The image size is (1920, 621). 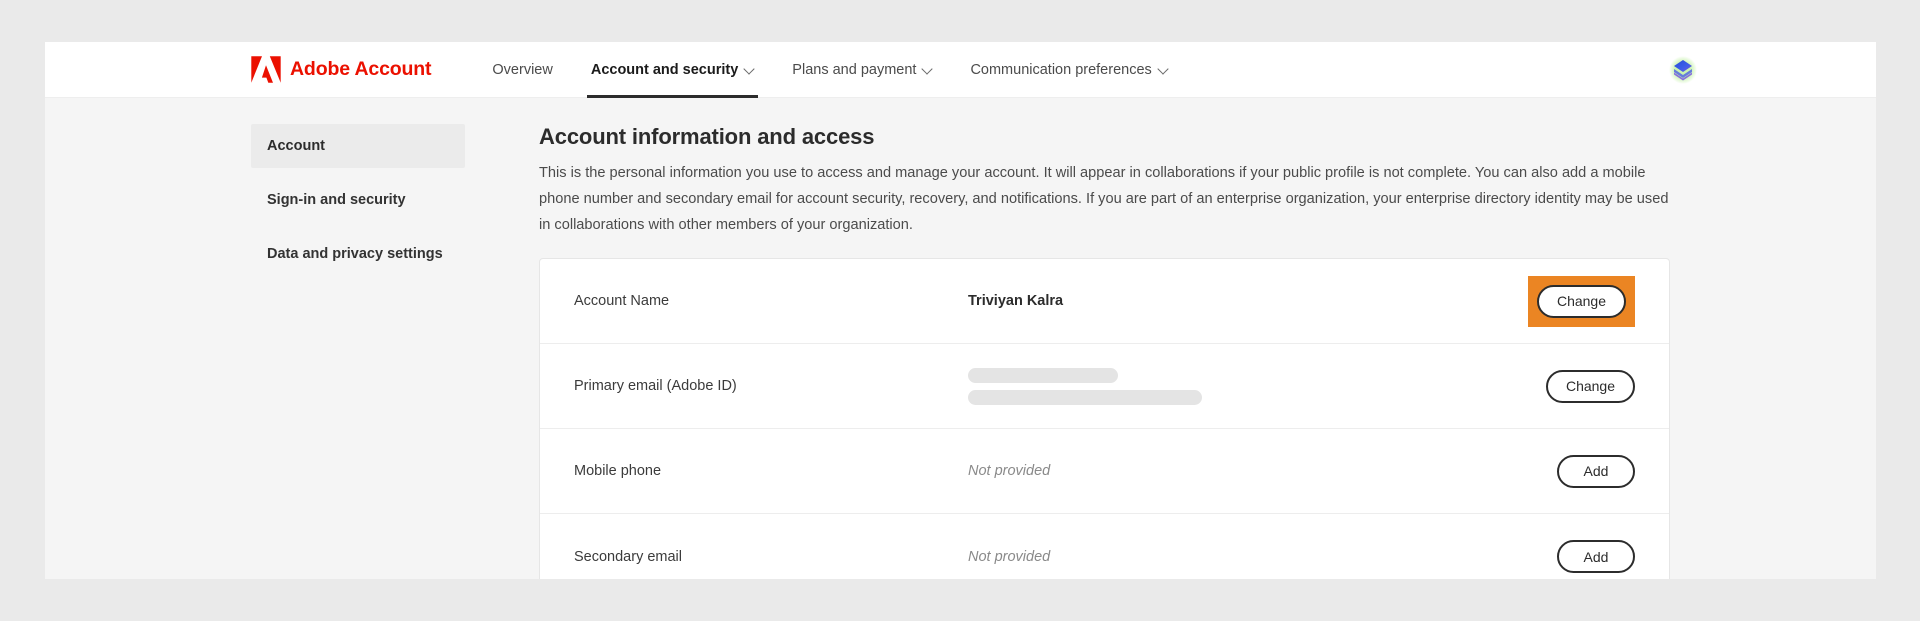 I want to click on nav-item-overview-label: Overview, so click(x=522, y=69).